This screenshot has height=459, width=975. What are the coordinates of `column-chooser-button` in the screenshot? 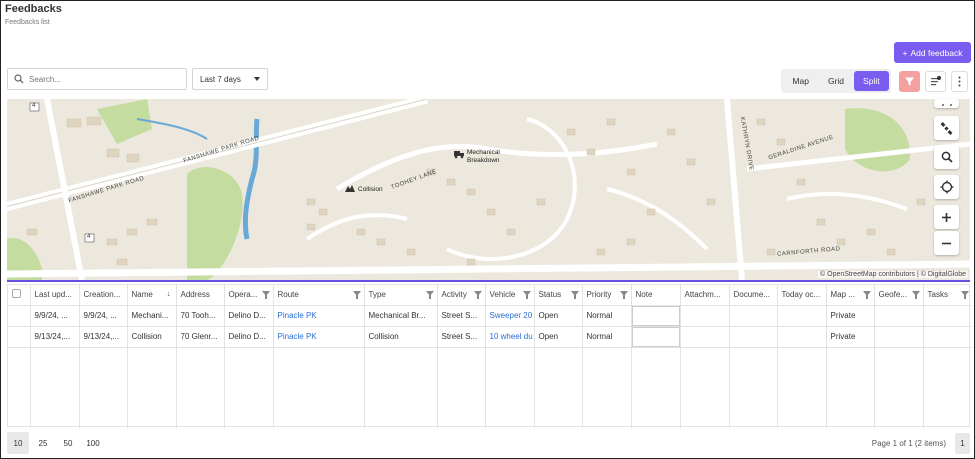 It's located at (935, 81).